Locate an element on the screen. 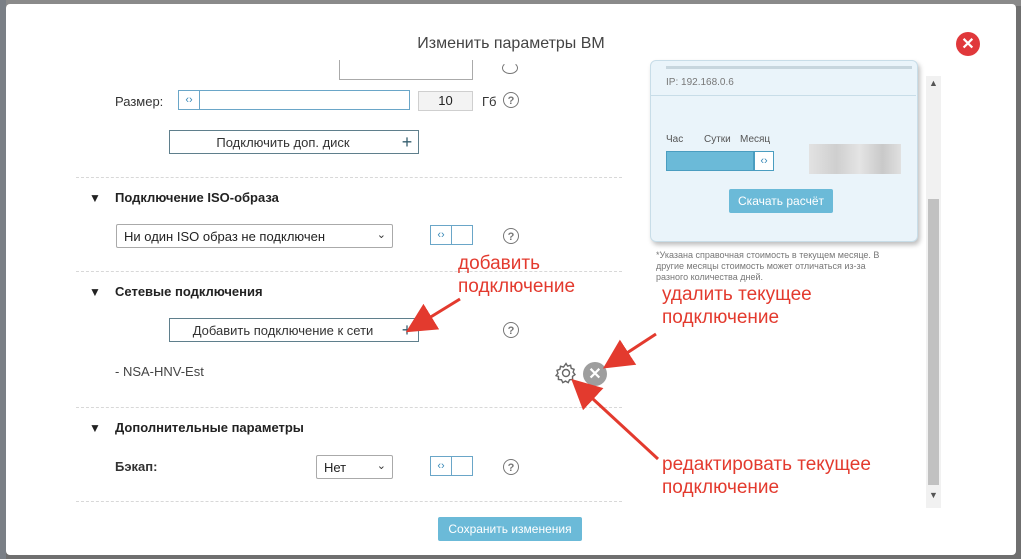 This screenshot has width=1021, height=559. arrow-to-gear-icon is located at coordinates (615, 419).